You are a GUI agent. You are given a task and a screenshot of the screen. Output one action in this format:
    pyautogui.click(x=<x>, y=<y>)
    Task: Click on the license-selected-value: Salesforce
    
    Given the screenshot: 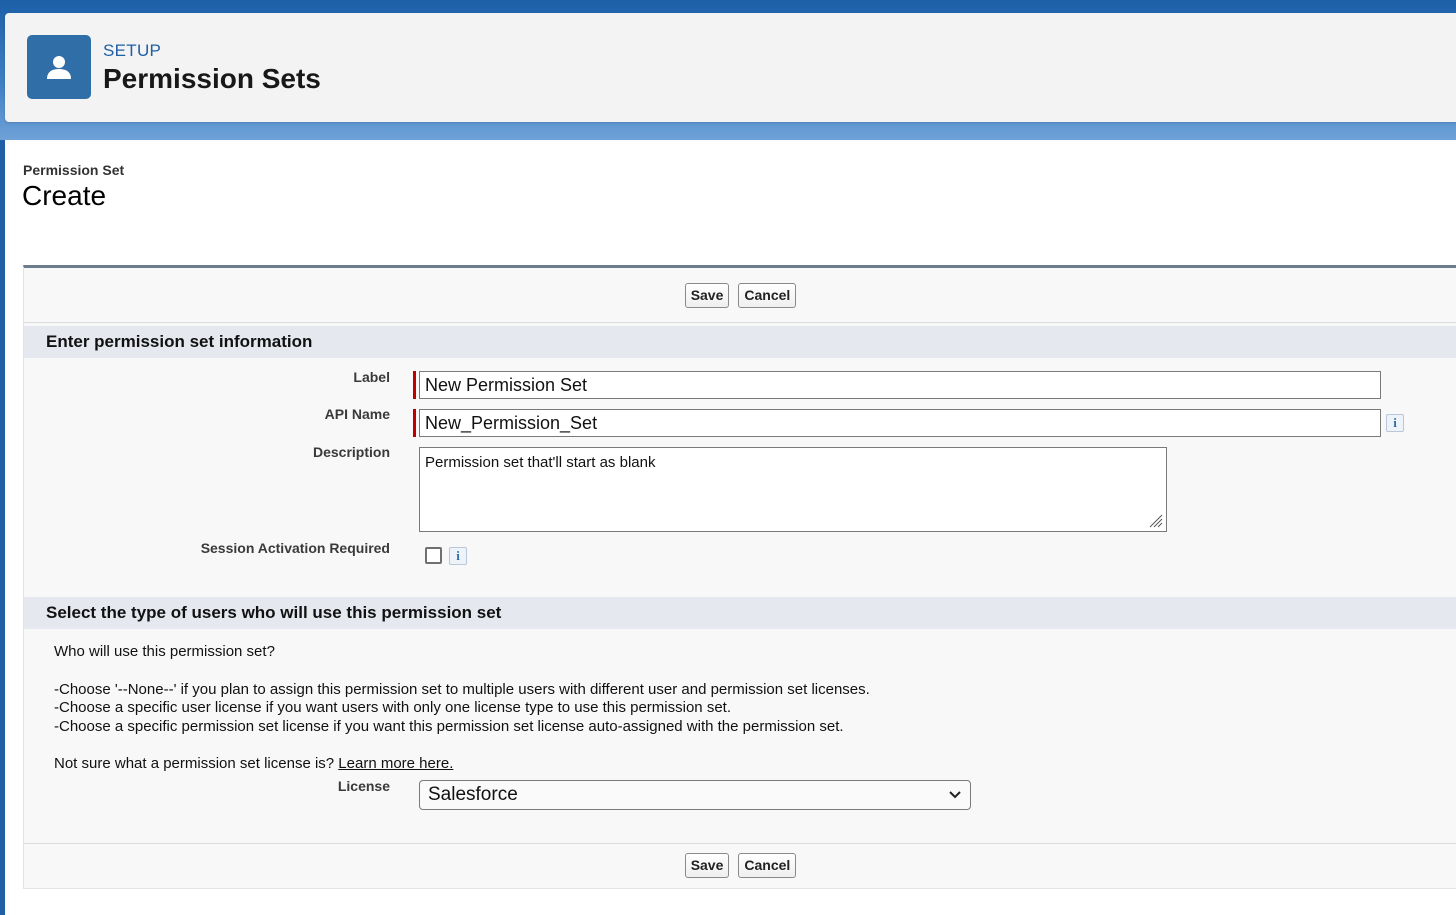 What is the action you would take?
    pyautogui.click(x=473, y=794)
    